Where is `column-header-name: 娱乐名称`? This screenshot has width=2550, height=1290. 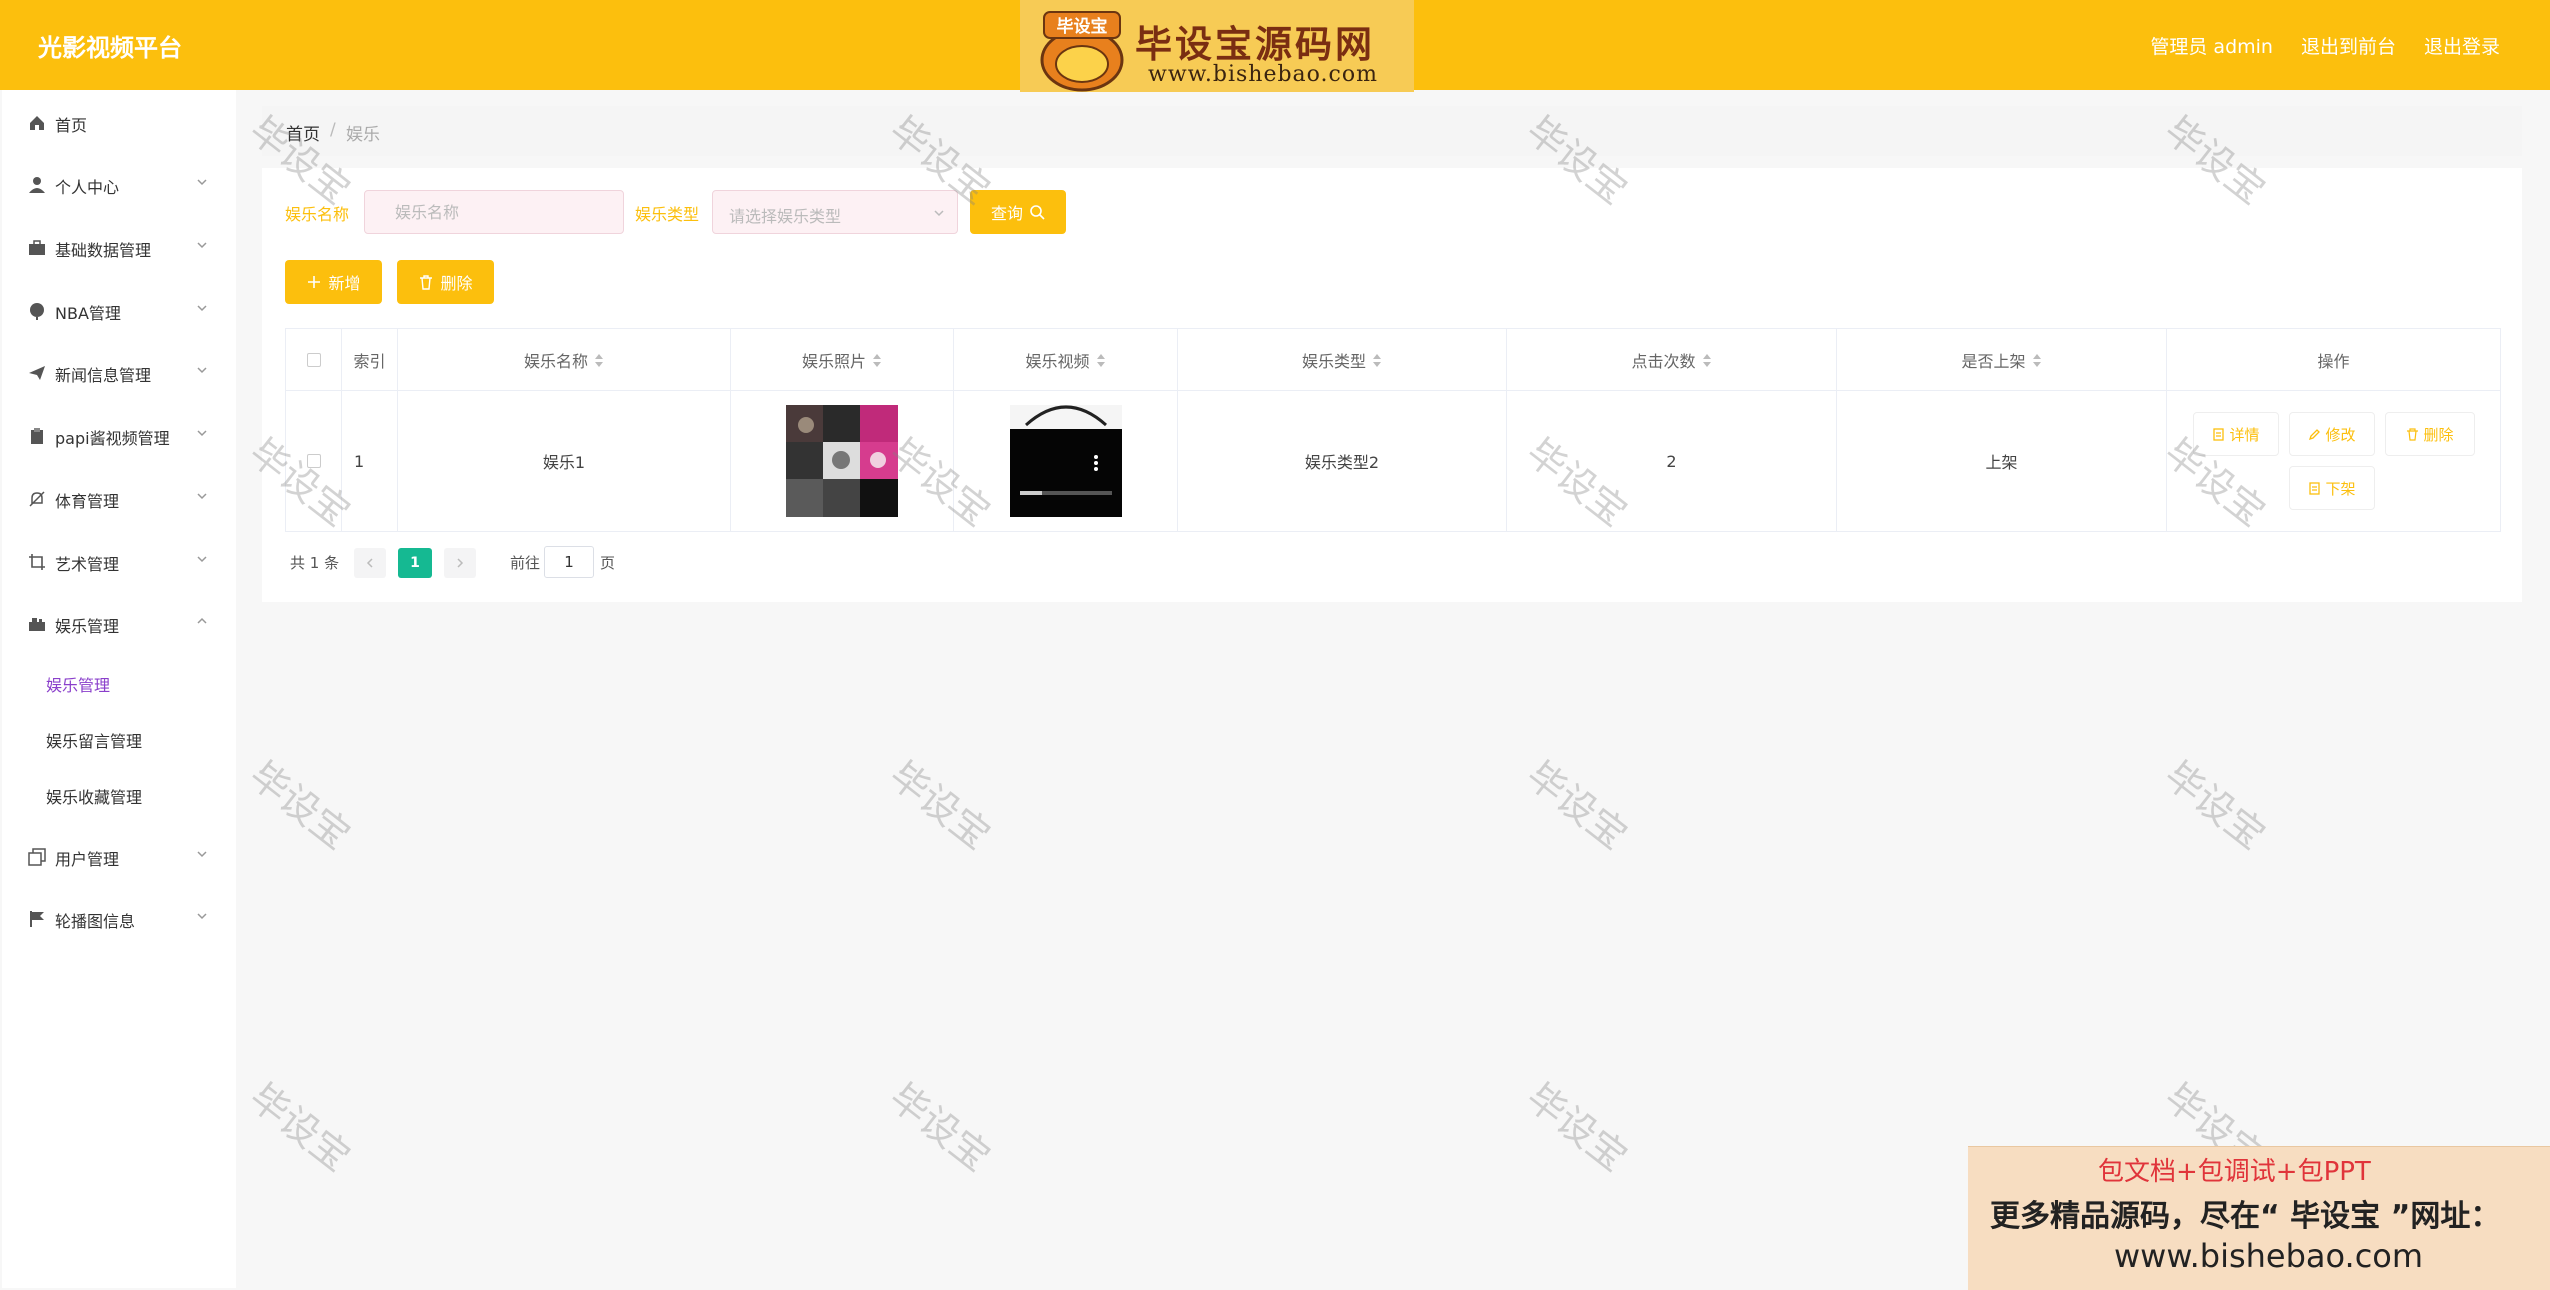
column-header-name: 娱乐名称 is located at coordinates (564, 360).